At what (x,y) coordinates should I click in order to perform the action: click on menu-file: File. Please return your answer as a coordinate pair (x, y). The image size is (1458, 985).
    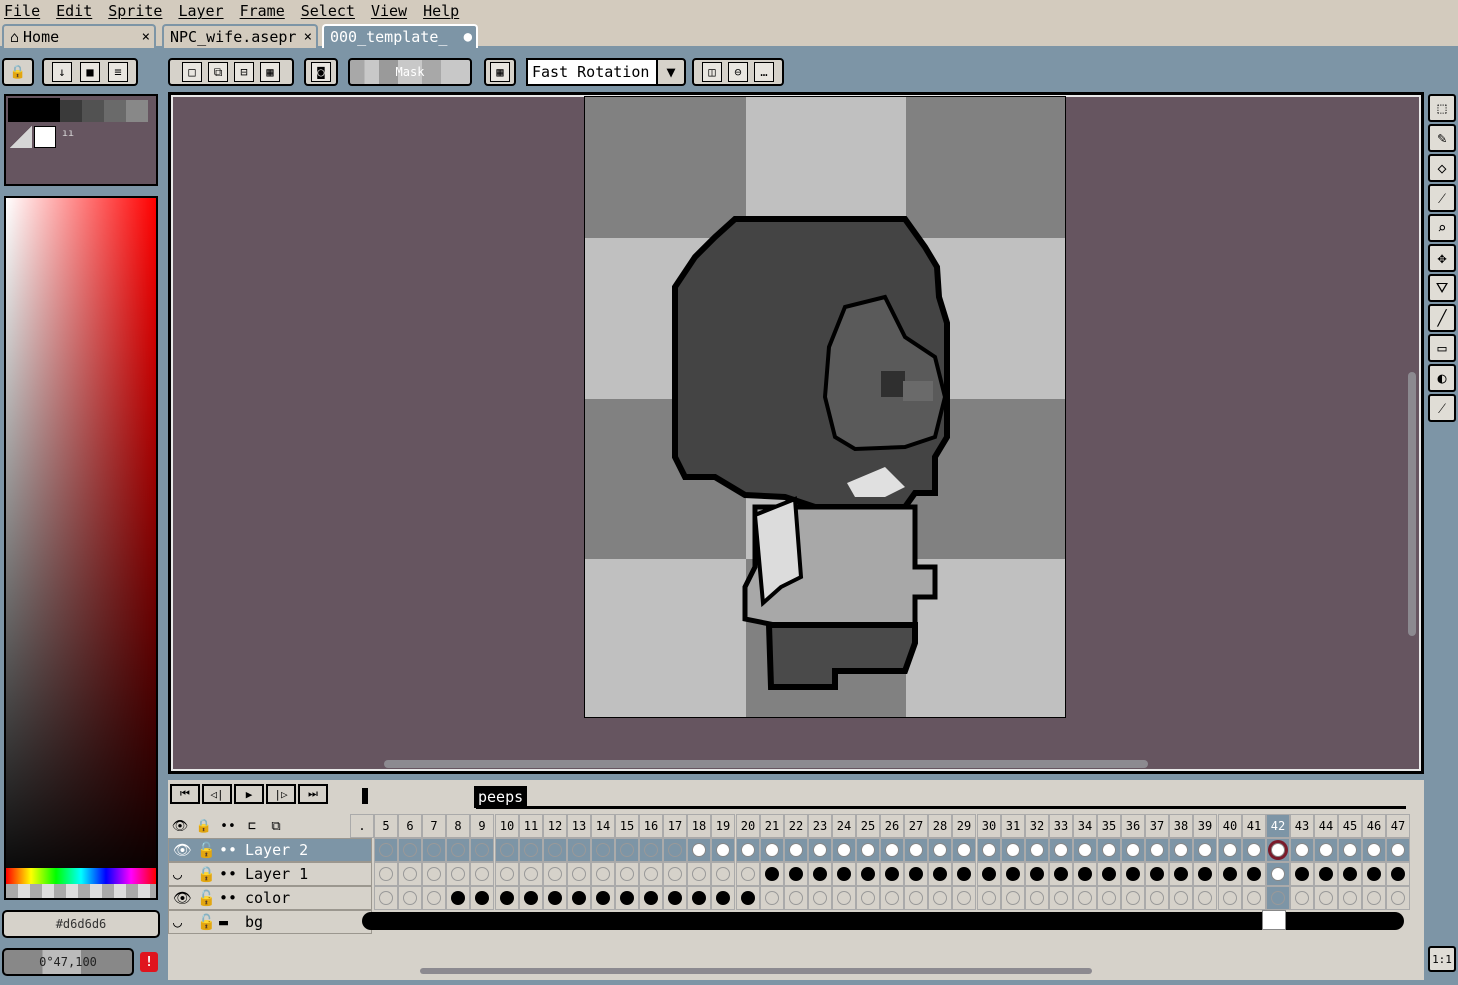
    Looking at the image, I should click on (26, 11).